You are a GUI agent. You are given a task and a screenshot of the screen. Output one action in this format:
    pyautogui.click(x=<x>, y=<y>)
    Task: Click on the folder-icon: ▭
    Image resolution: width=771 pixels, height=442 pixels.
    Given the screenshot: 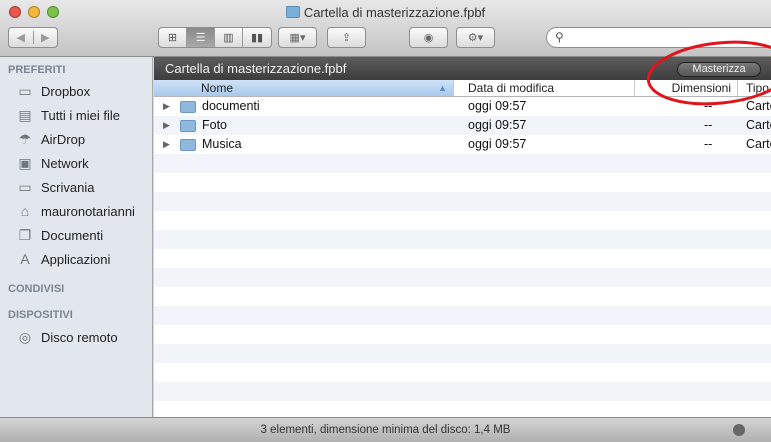 What is the action you would take?
    pyautogui.click(x=25, y=90)
    